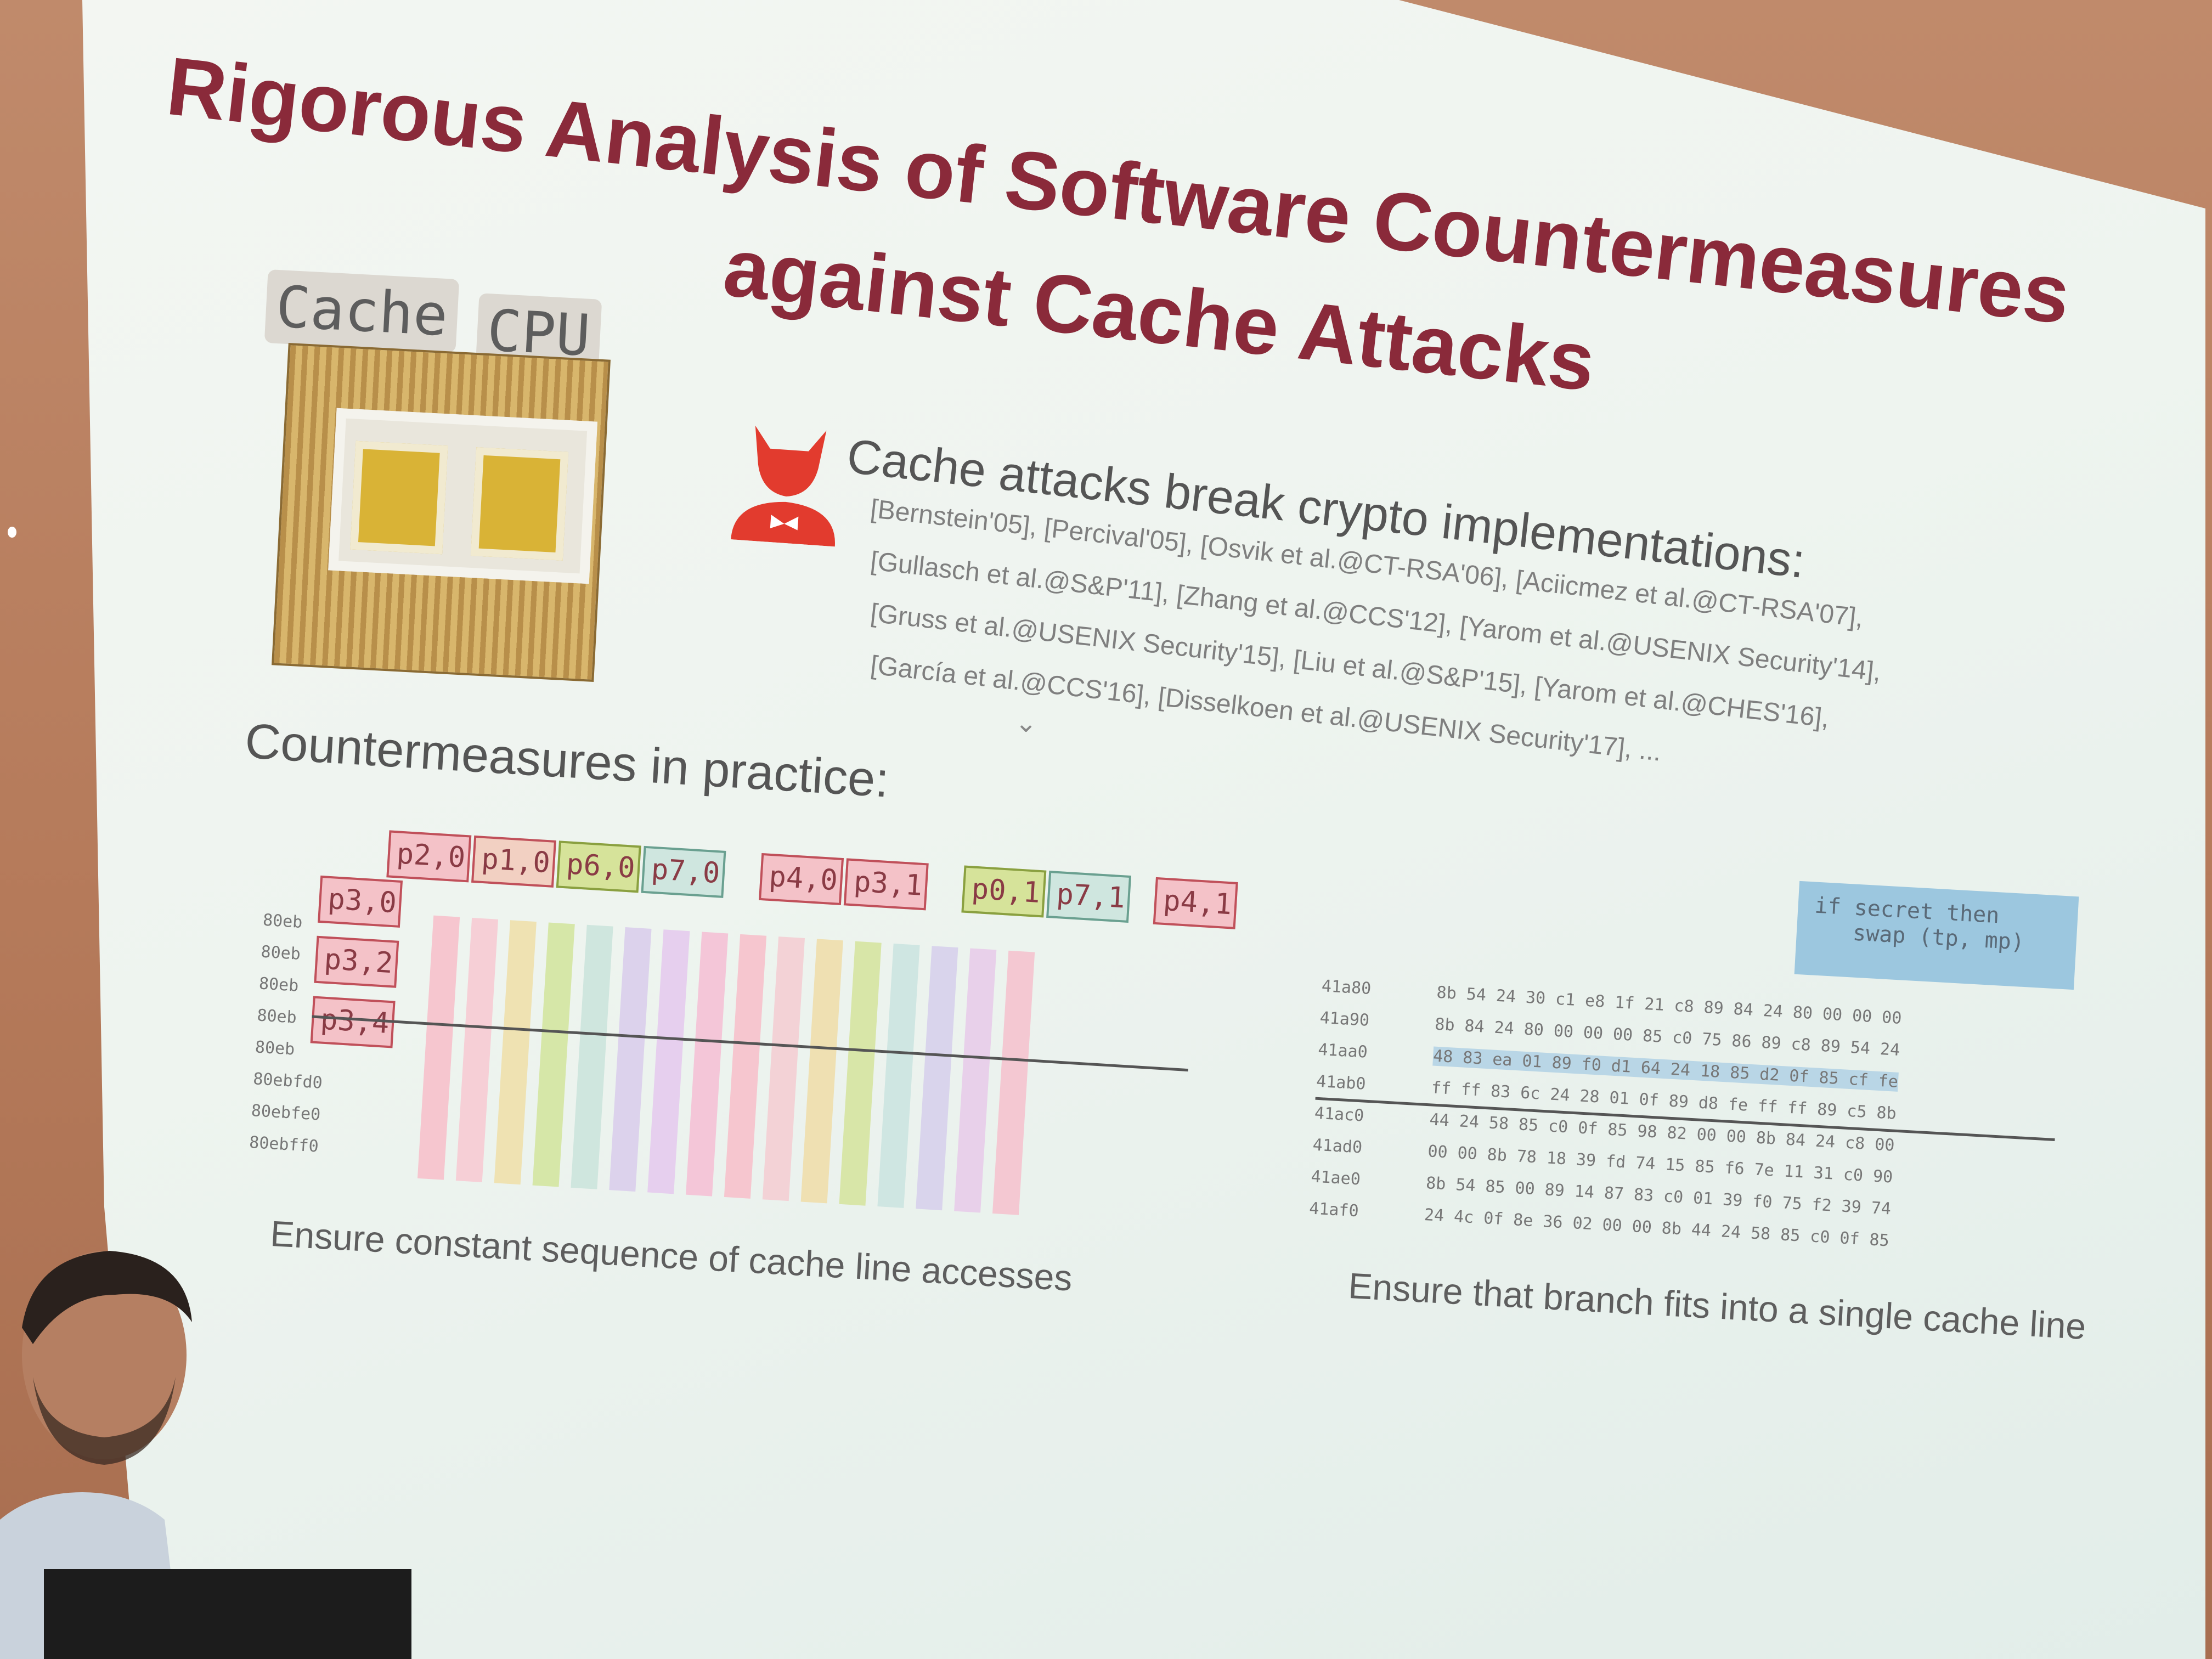 The height and width of the screenshot is (1659, 2212). I want to click on tag-p7-0: p7,0, so click(684, 871).